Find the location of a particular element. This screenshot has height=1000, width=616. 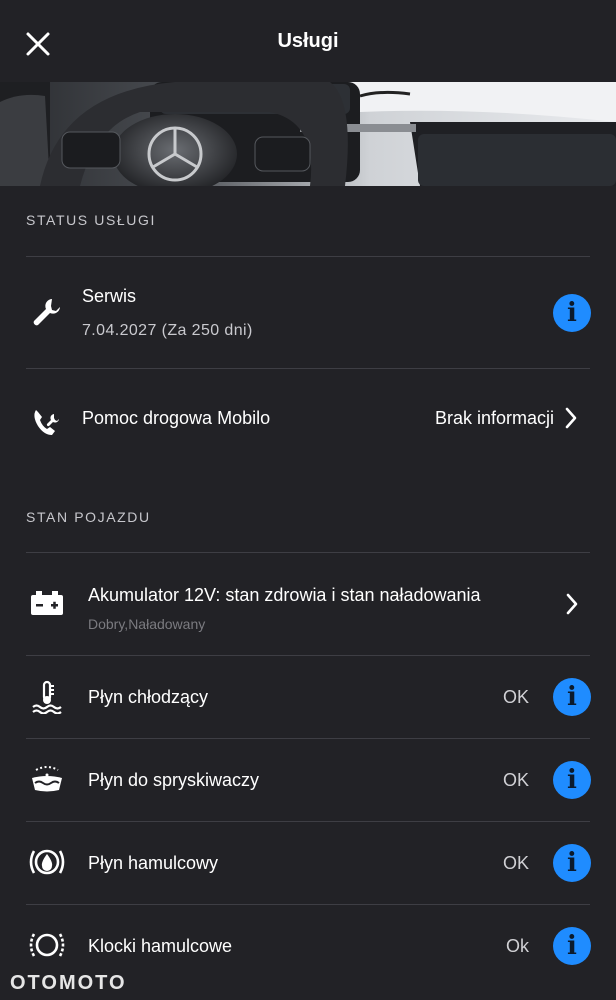

page-title: Usługi is located at coordinates (308, 41).